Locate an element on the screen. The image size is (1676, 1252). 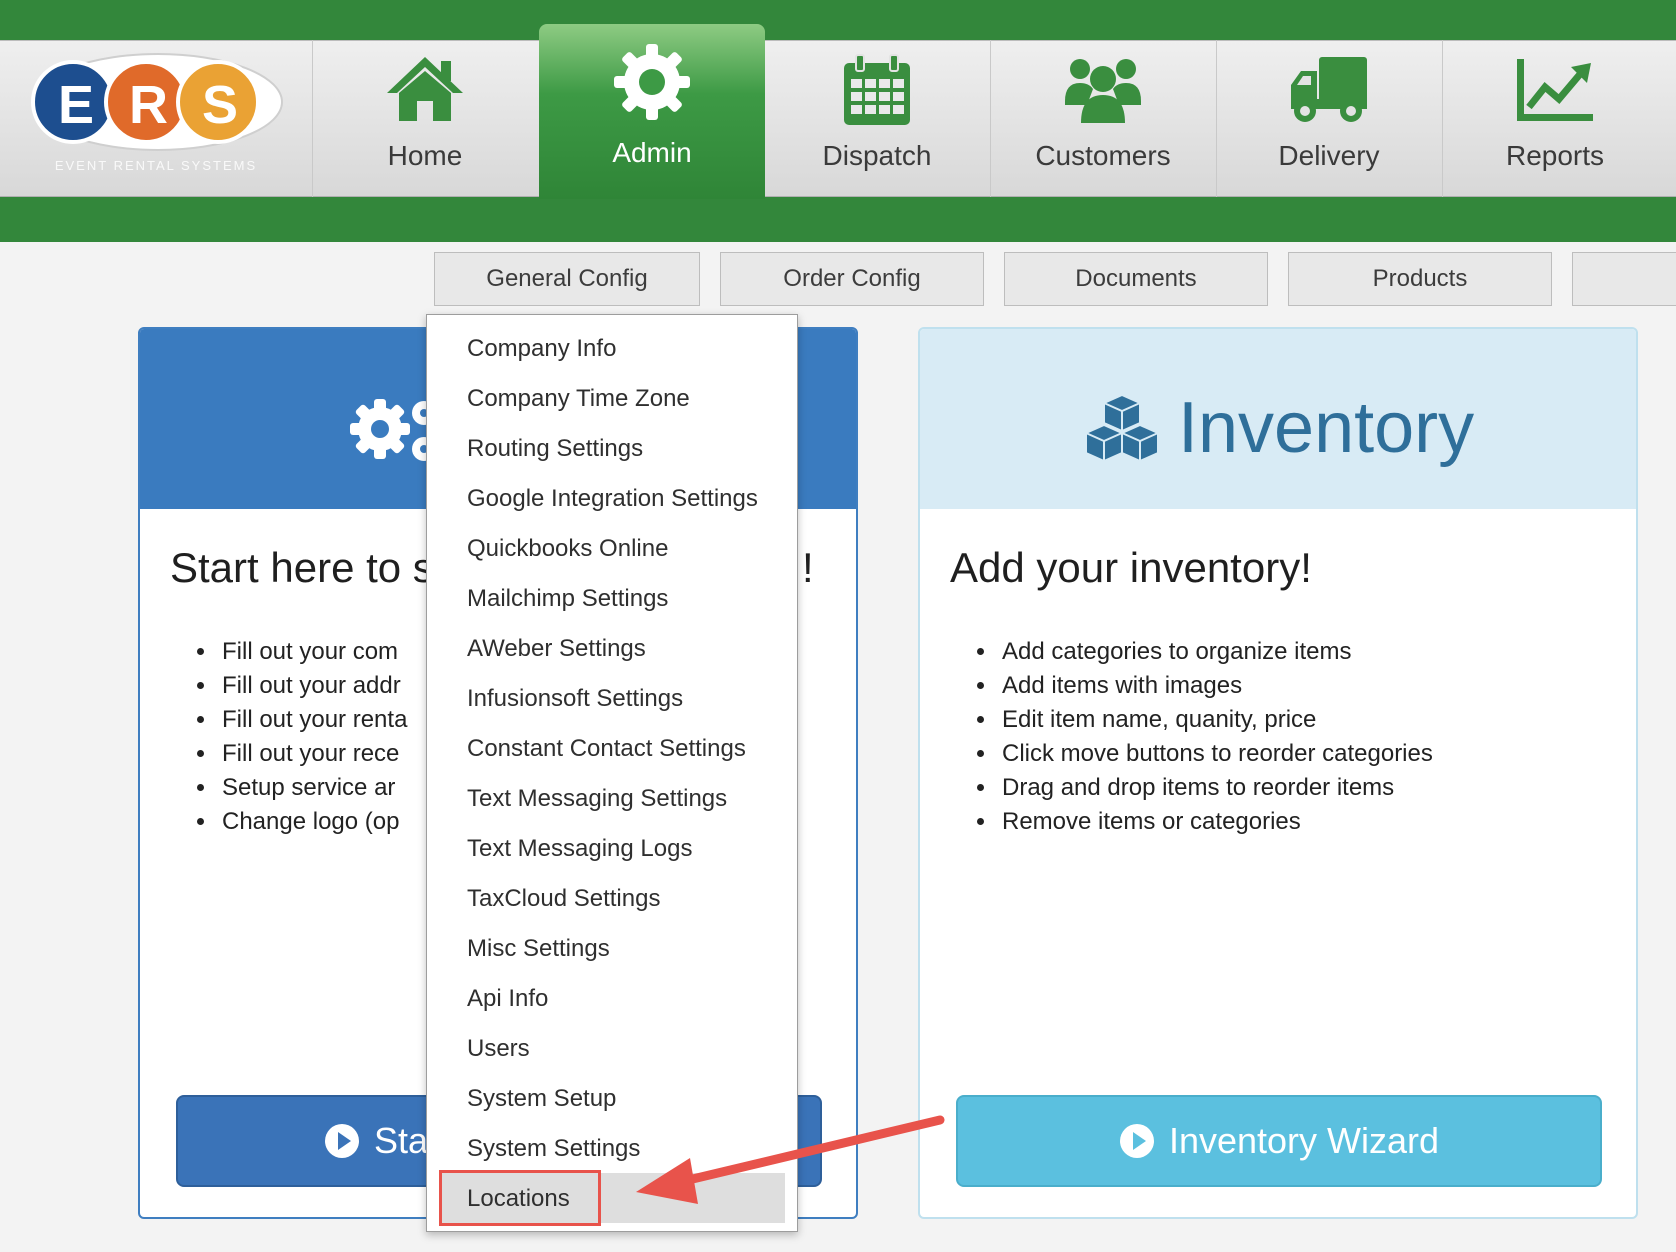
list-item: Fill out your addr is located at coordinates (312, 686).